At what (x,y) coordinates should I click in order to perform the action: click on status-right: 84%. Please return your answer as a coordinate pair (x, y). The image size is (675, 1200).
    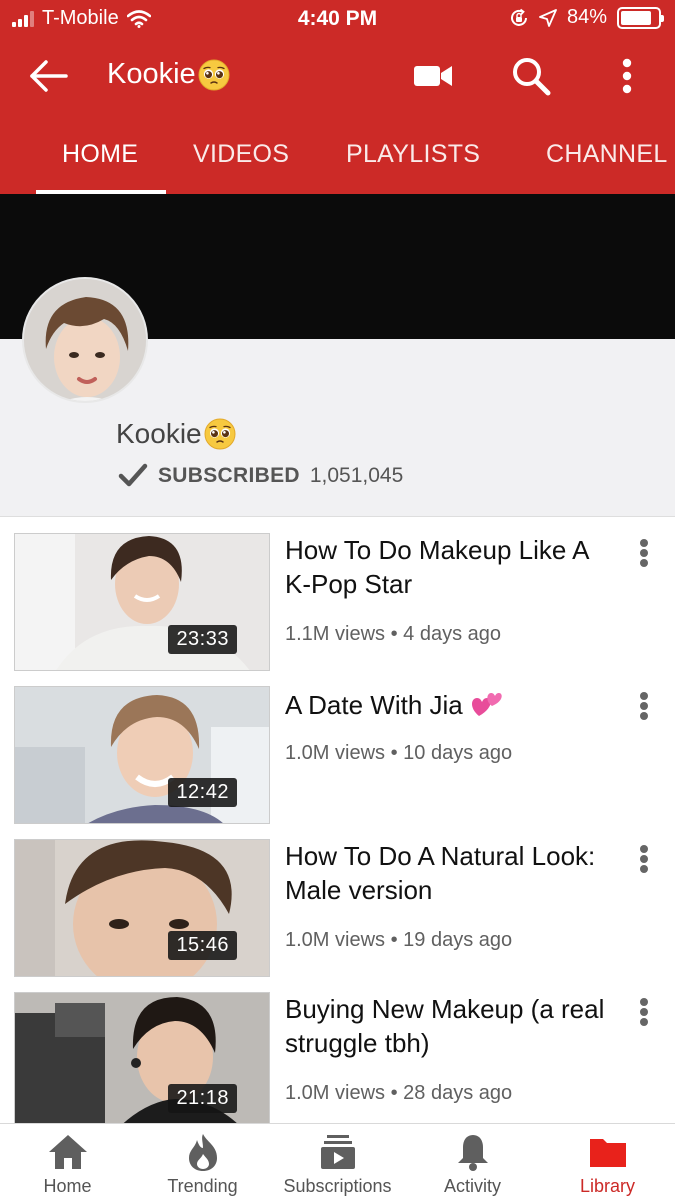
    Looking at the image, I should click on (586, 17).